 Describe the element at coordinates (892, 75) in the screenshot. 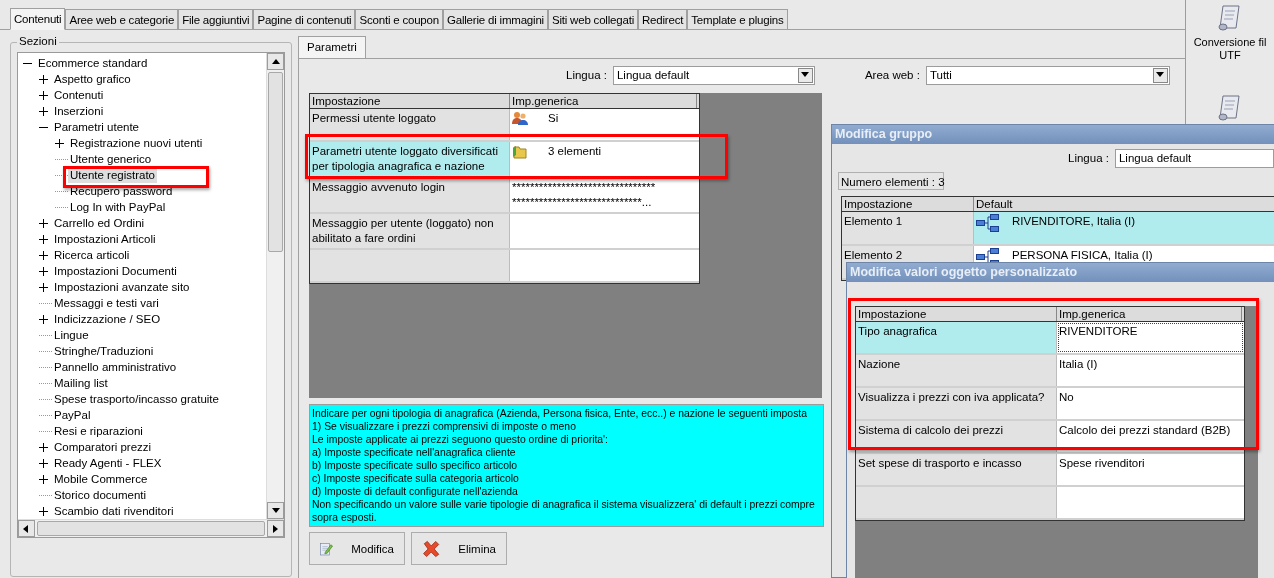

I see `web-area-label: Area web :` at that location.